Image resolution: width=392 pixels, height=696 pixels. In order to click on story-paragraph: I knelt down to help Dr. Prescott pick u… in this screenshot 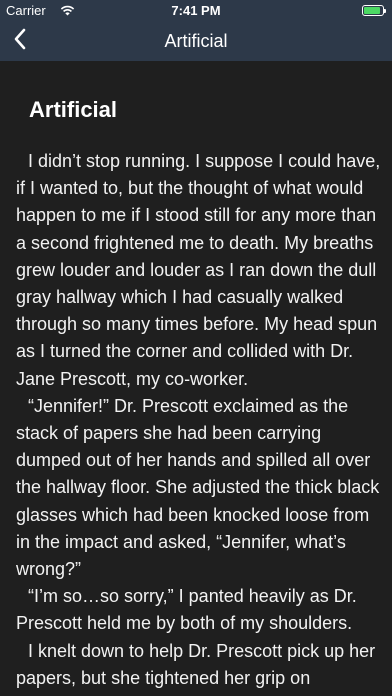, I will do `click(196, 664)`.